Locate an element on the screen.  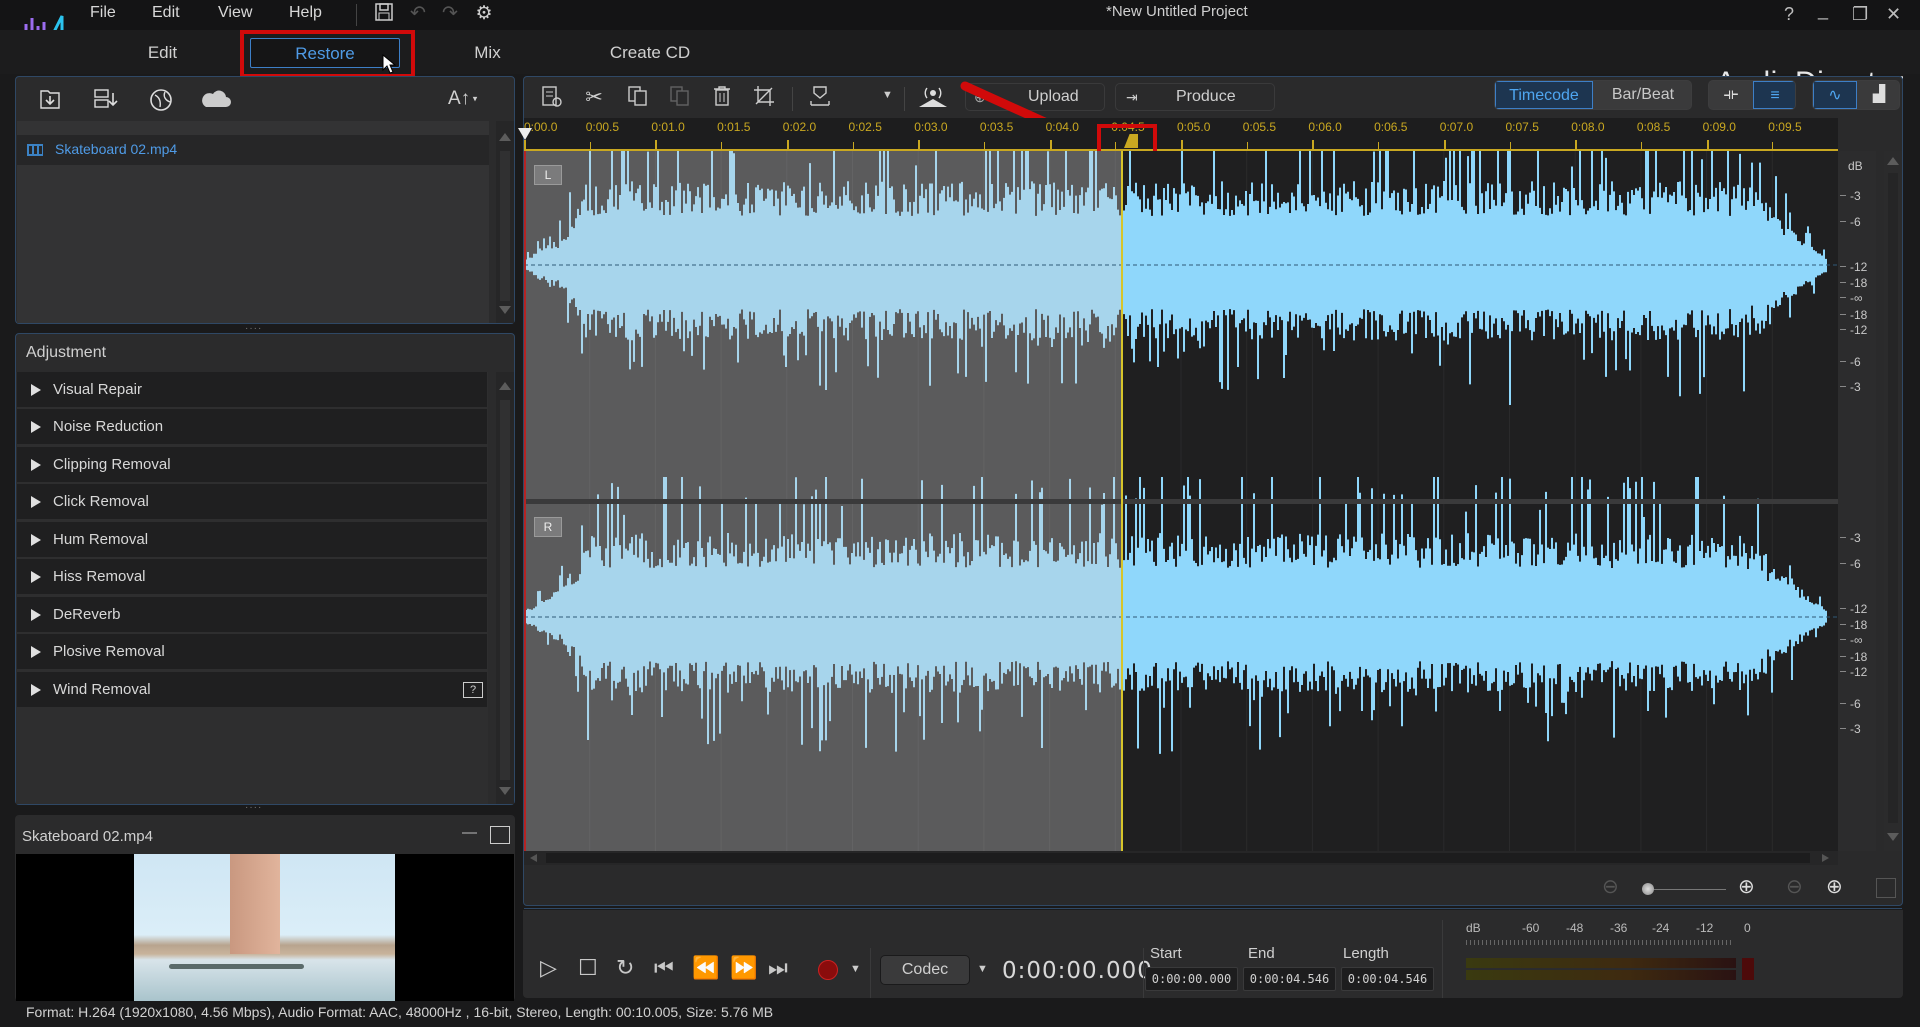
next-icon: ⏭ is located at coordinates (778, 968).